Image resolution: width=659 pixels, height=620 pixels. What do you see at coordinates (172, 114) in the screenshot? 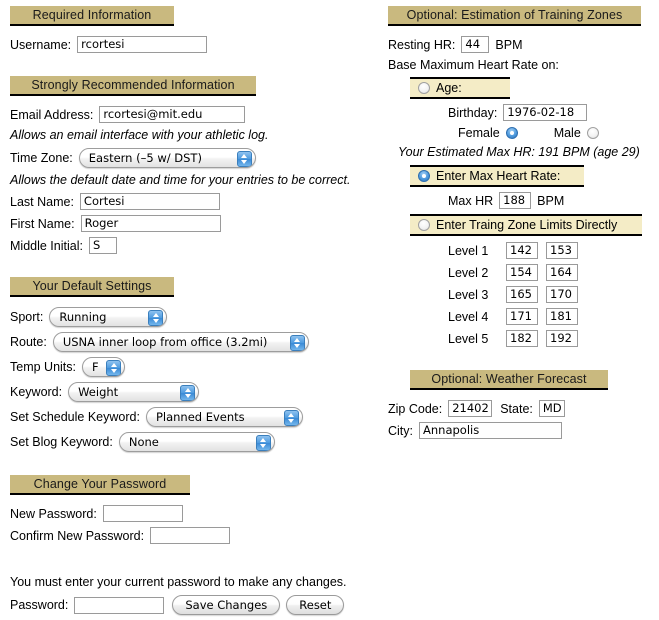
I see `email-input` at bounding box center [172, 114].